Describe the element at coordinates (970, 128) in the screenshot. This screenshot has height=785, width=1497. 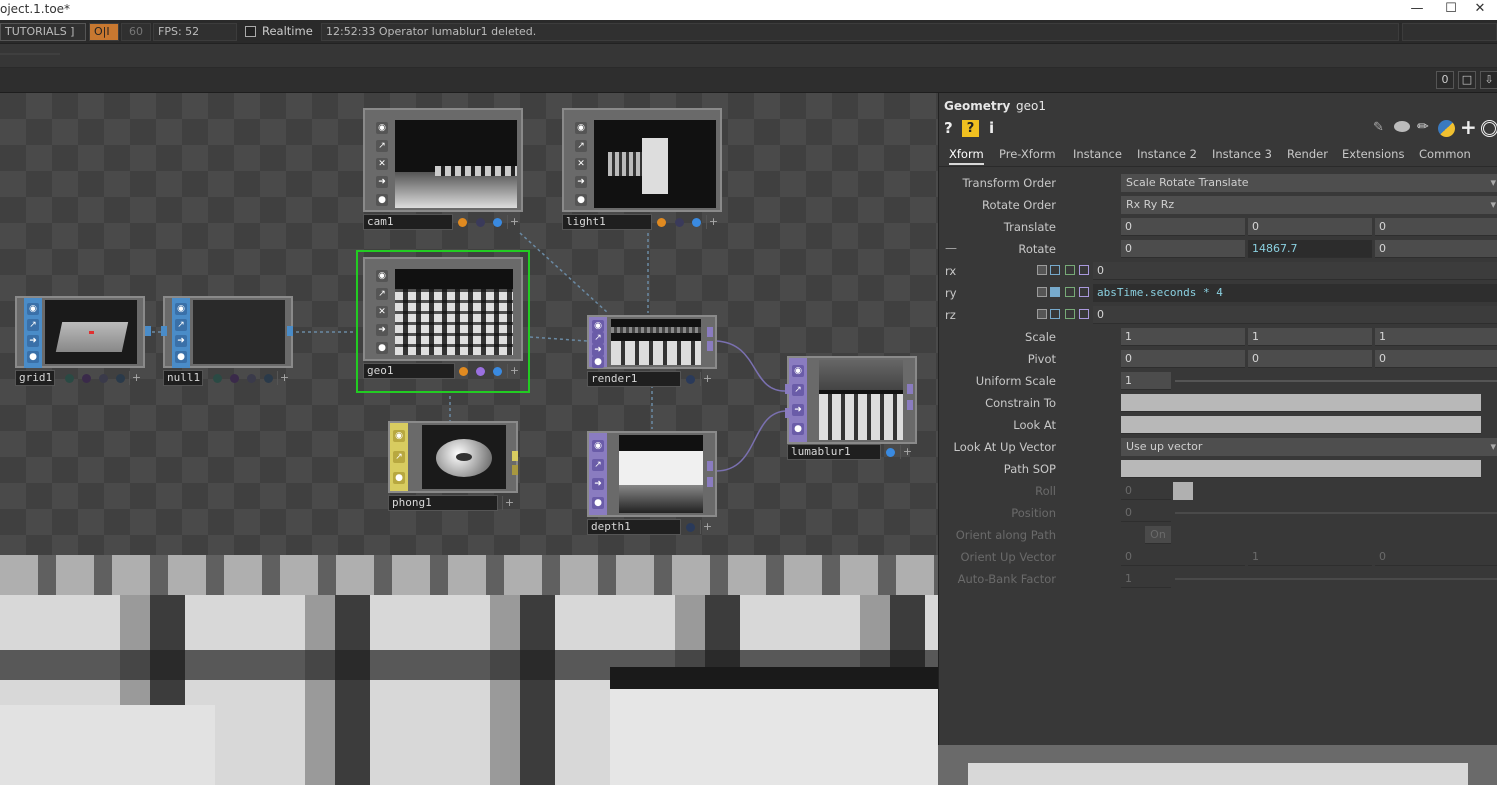
I see `op-help-icon: ?` at that location.